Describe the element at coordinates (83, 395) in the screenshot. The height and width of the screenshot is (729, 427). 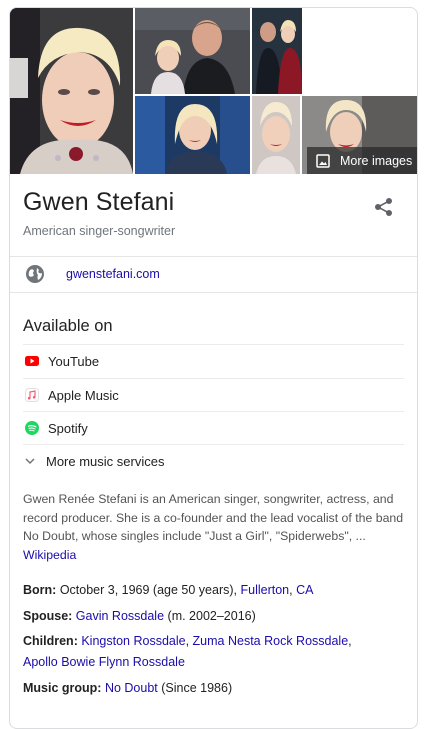
I see `service-label: Apple Music` at that location.